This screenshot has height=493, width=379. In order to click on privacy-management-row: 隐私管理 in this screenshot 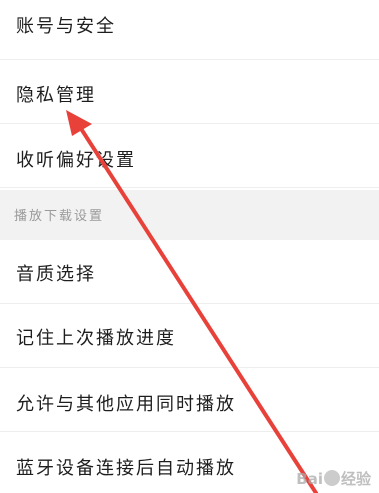, I will do `click(189, 92)`.